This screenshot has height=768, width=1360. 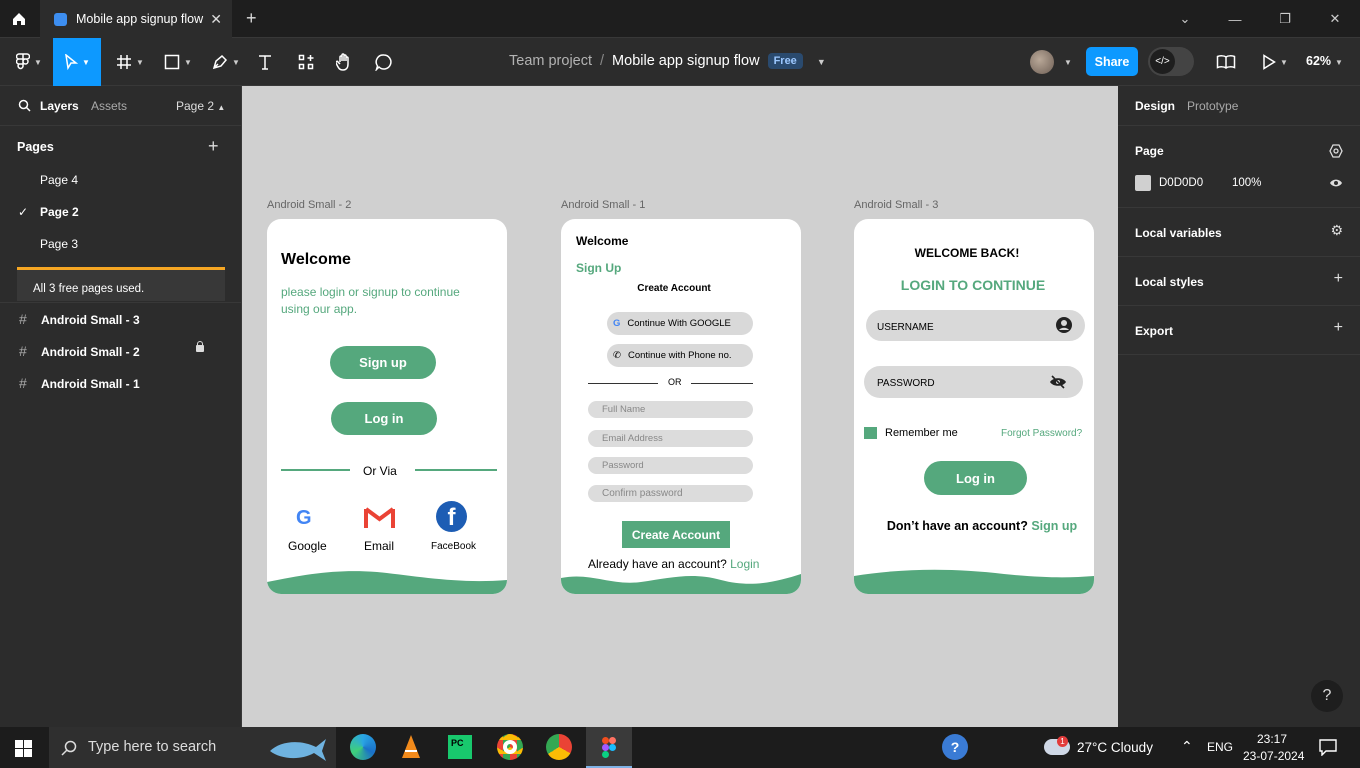 What do you see at coordinates (1058, 382) in the screenshot?
I see `eye-slash-icon` at bounding box center [1058, 382].